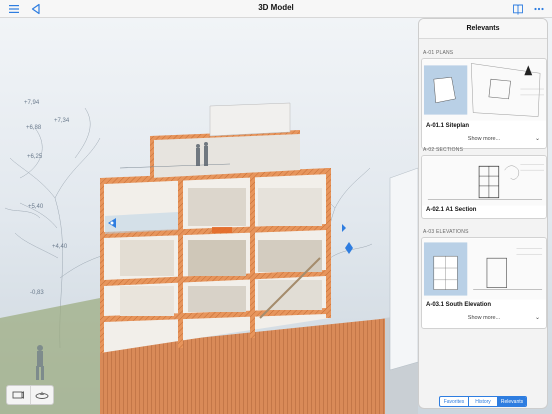 The height and width of the screenshot is (414, 552). I want to click on orbit-view-icon, so click(42, 395).